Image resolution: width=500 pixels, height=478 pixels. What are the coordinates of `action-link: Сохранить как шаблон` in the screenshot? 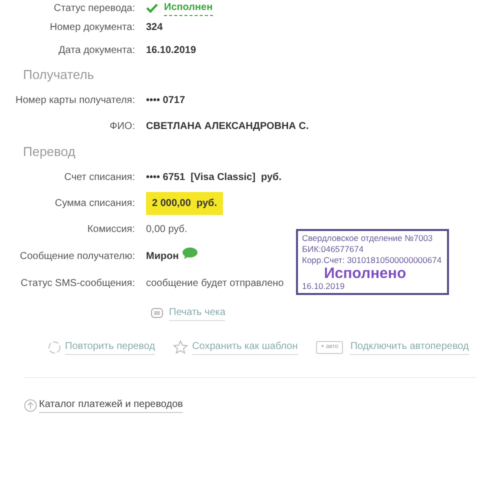 It's located at (245, 347).